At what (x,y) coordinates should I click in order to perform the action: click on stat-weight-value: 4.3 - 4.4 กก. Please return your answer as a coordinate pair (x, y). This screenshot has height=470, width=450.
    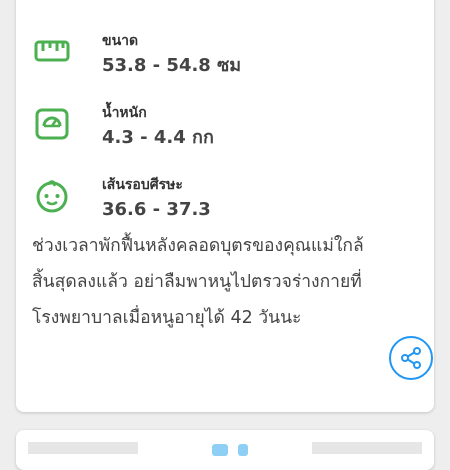
    Looking at the image, I should click on (158, 137).